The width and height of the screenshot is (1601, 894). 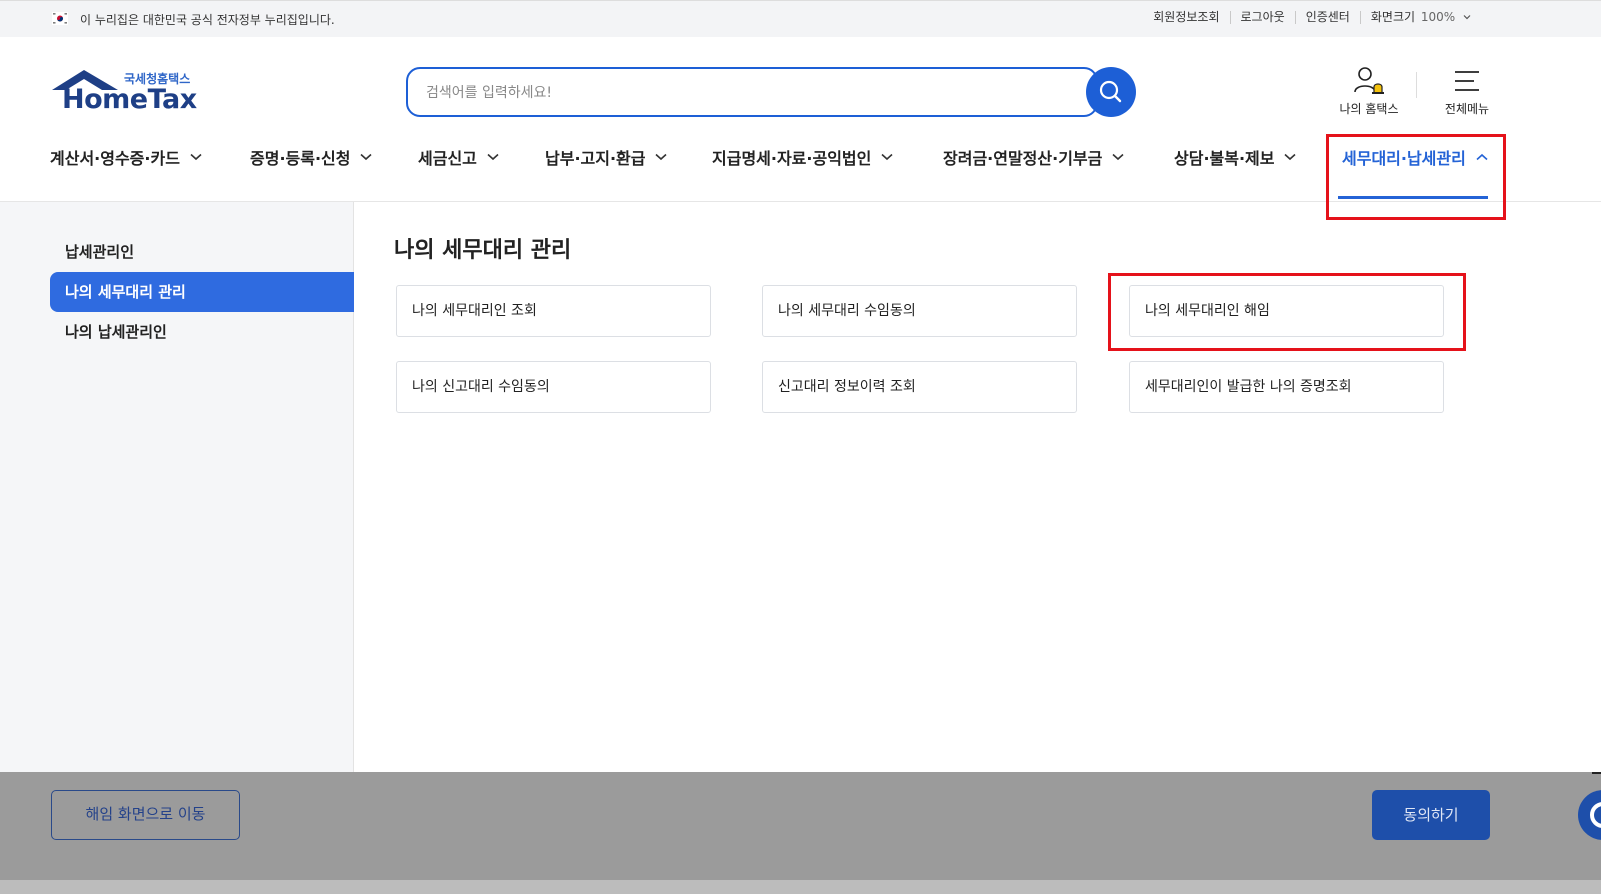 I want to click on agree-button: 동의하기, so click(x=1431, y=815).